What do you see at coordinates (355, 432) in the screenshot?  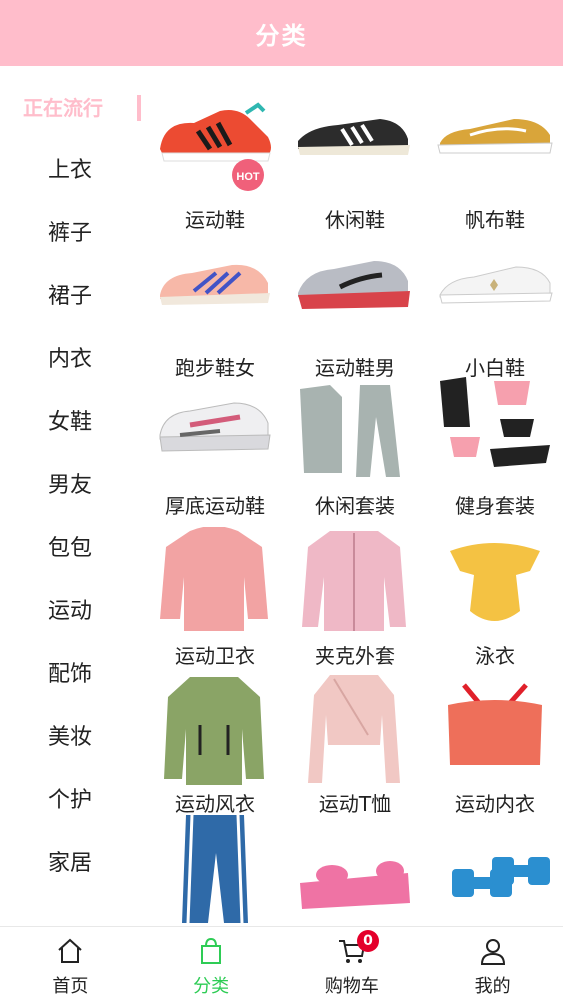 I see `grey-tracksuit-image` at bounding box center [355, 432].